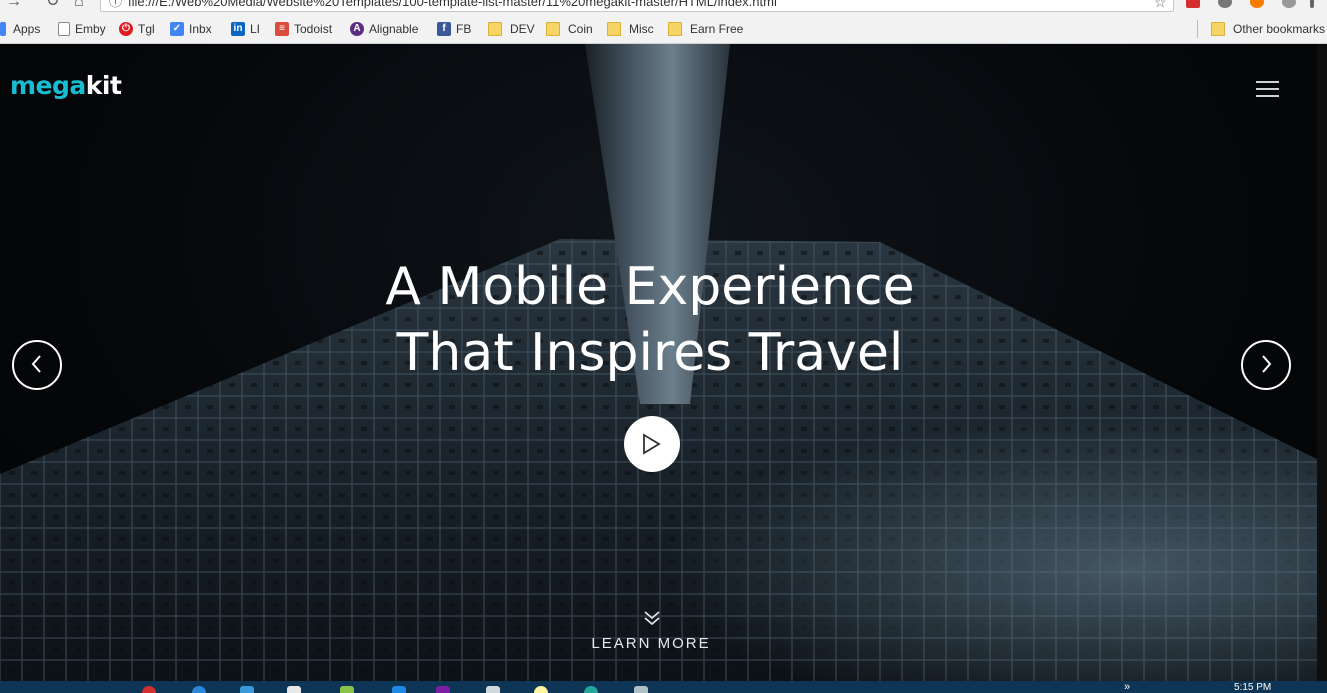  I want to click on bookmark-todoist: ≡ Todoist, so click(303, 29).